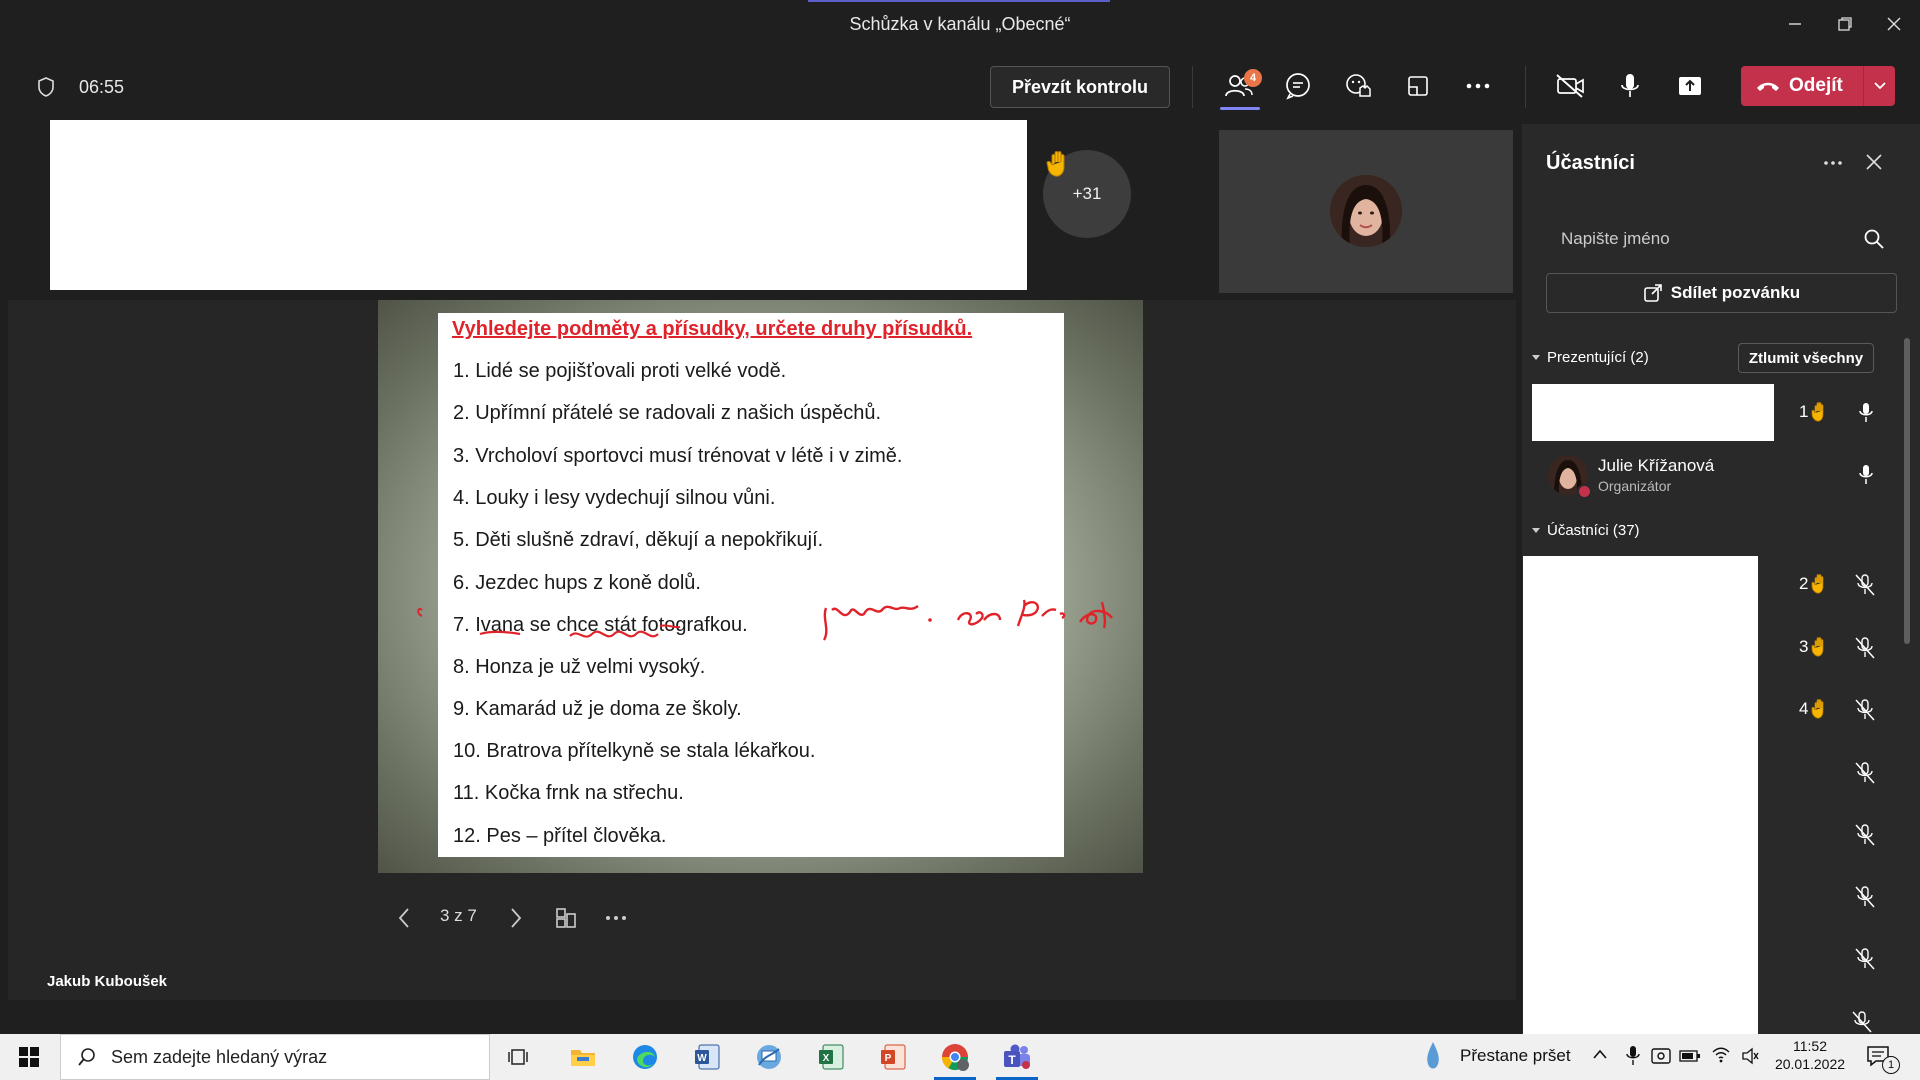 The height and width of the screenshot is (1080, 1920). I want to click on active-indicator, so click(1240, 108).